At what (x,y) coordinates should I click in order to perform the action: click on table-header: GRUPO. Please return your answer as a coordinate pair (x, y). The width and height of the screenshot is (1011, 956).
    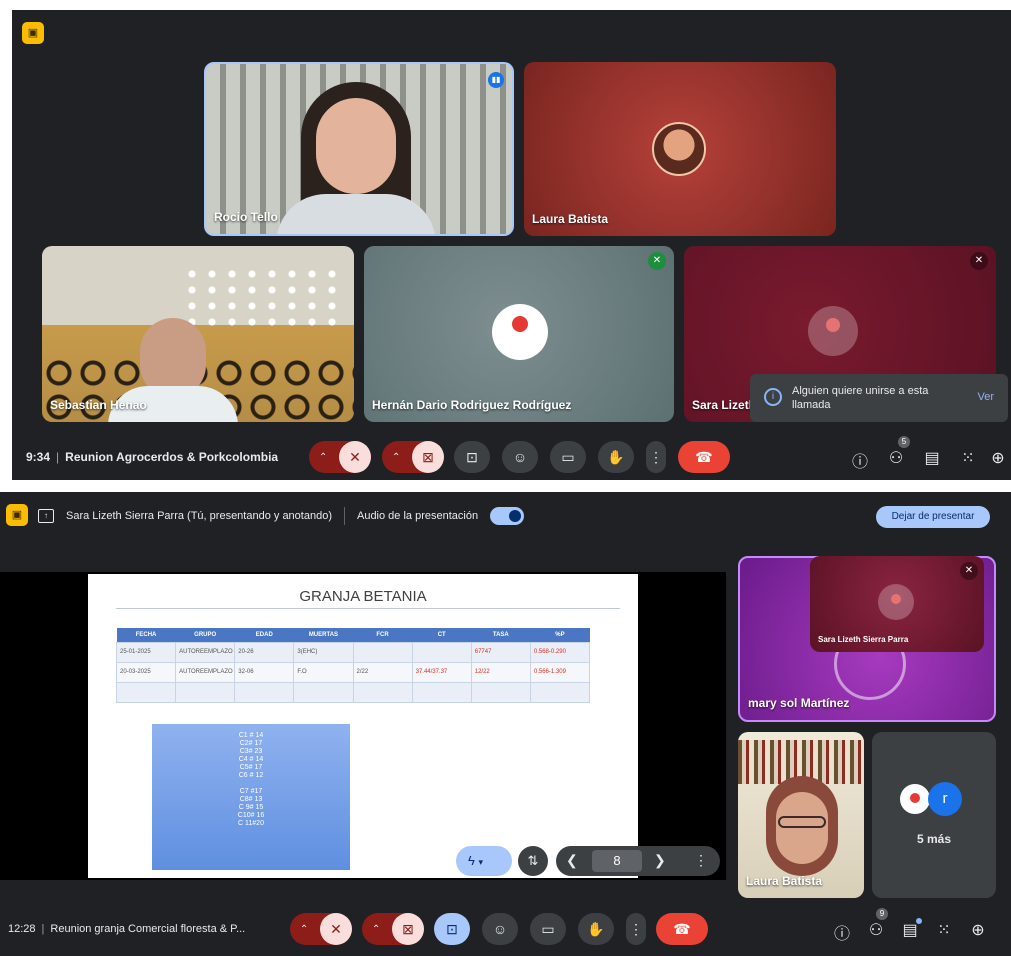
    Looking at the image, I should click on (205, 634).